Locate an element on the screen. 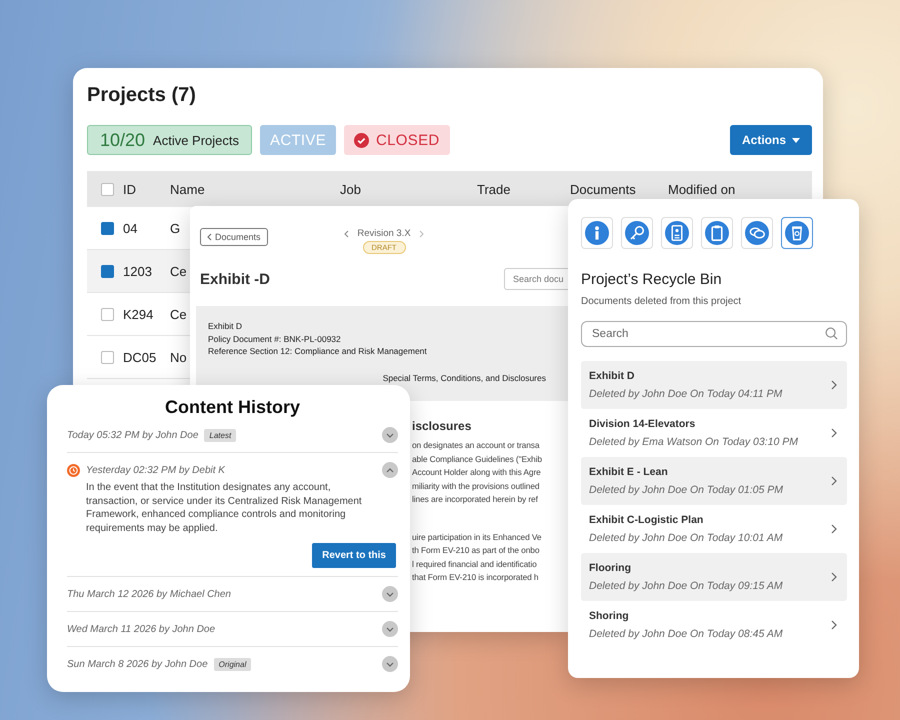 Image resolution: width=900 pixels, height=720 pixels. search-field: Search docu is located at coordinates (536, 279).